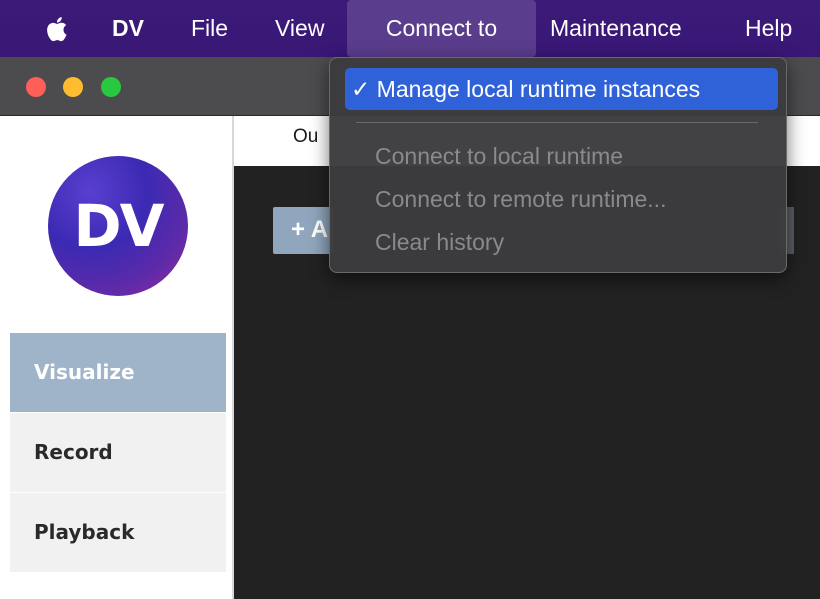 This screenshot has height=599, width=820. I want to click on zoom-window-button, so click(111, 87).